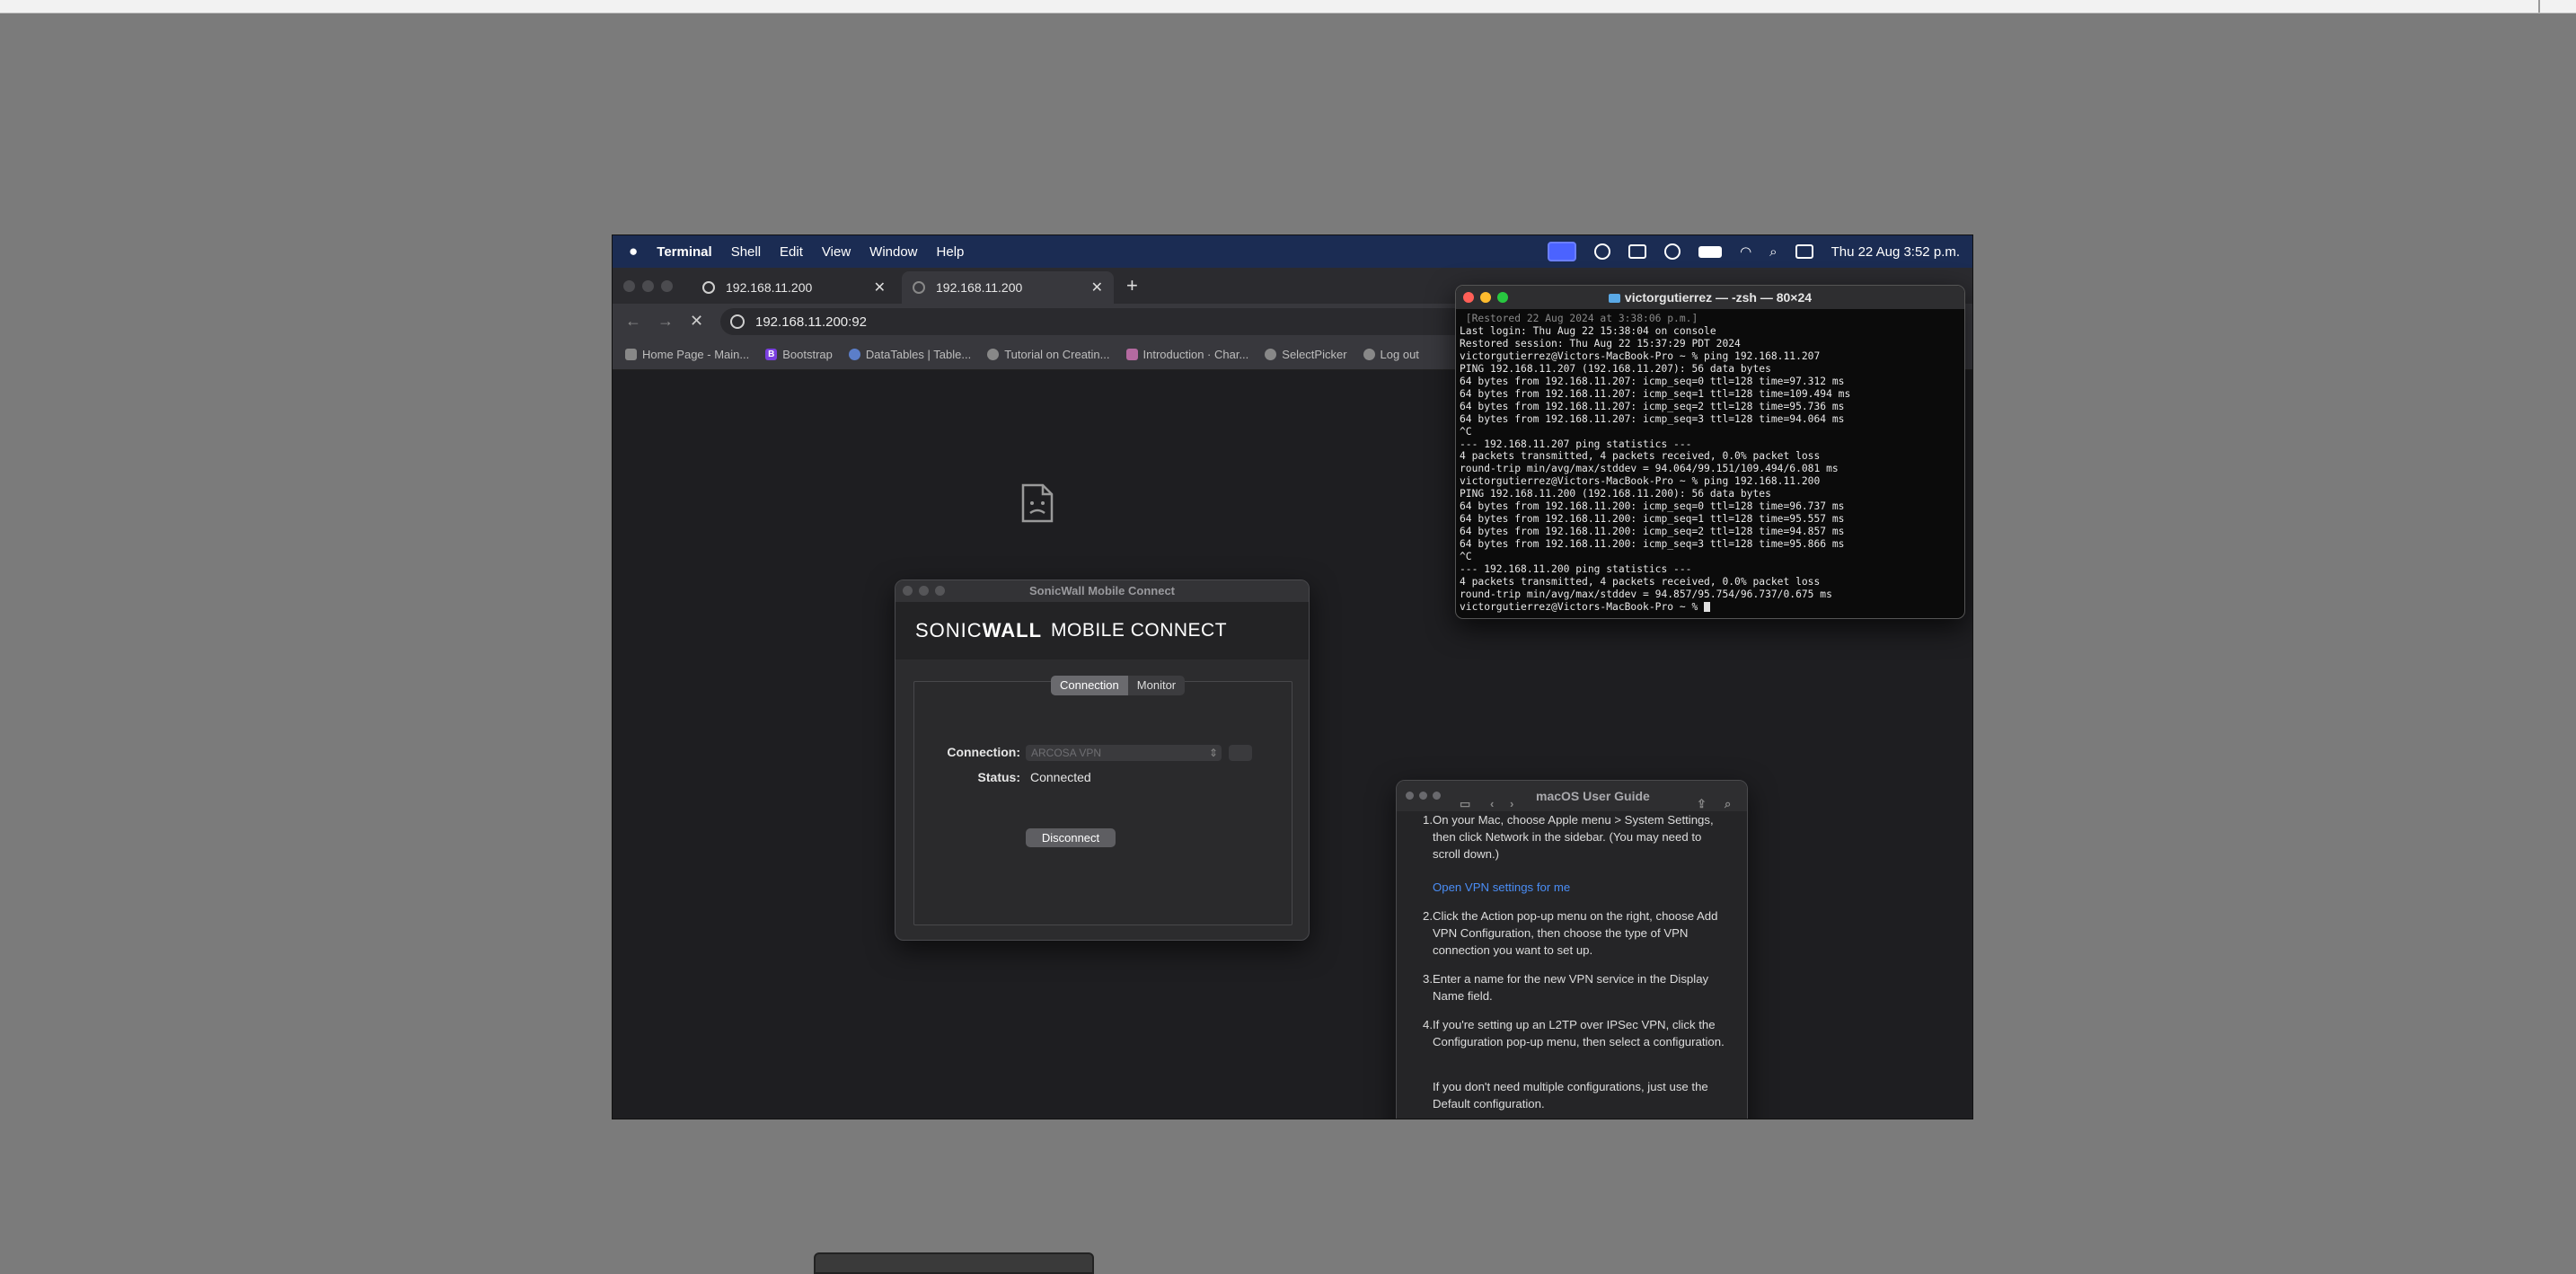 The width and height of the screenshot is (2576, 1274). Describe the element at coordinates (1037, 503) in the screenshot. I see `sad-page-icon` at that location.